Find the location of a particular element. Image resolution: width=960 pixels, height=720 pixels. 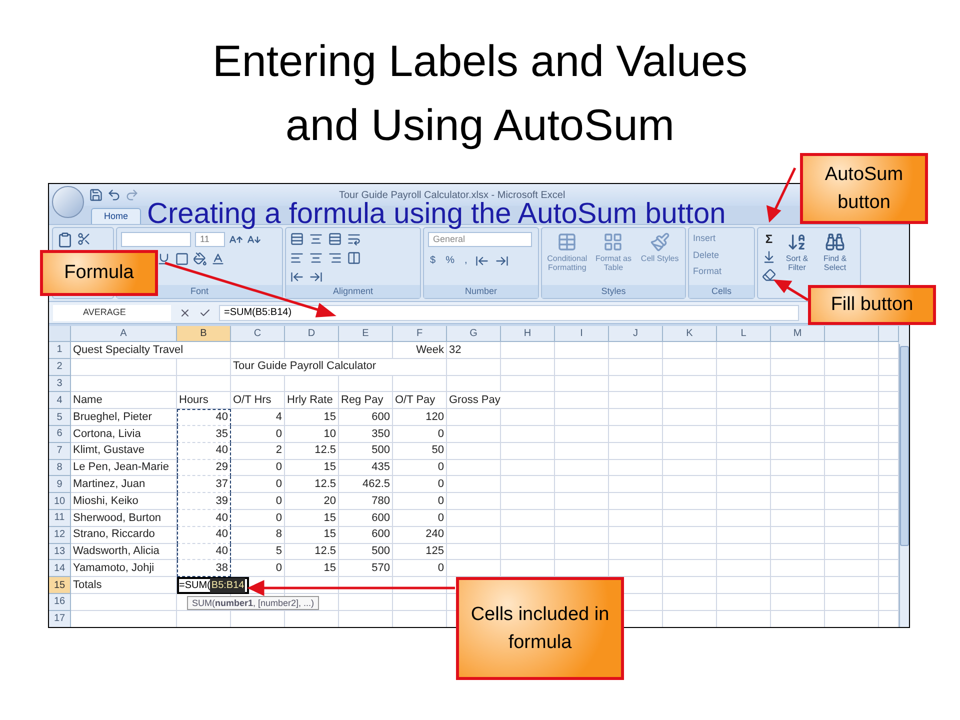

column-header: J is located at coordinates (636, 334).